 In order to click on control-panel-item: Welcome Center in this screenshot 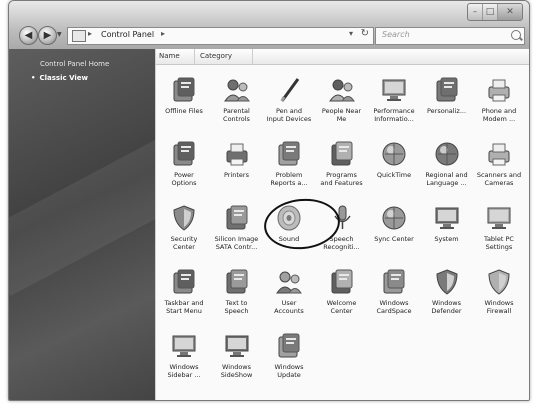, I will do `click(342, 297)`.